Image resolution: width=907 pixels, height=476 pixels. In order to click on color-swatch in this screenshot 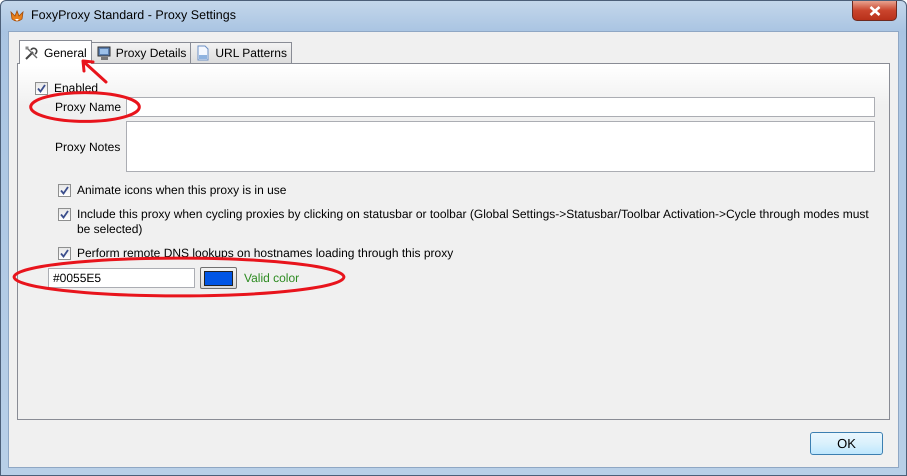, I will do `click(218, 278)`.